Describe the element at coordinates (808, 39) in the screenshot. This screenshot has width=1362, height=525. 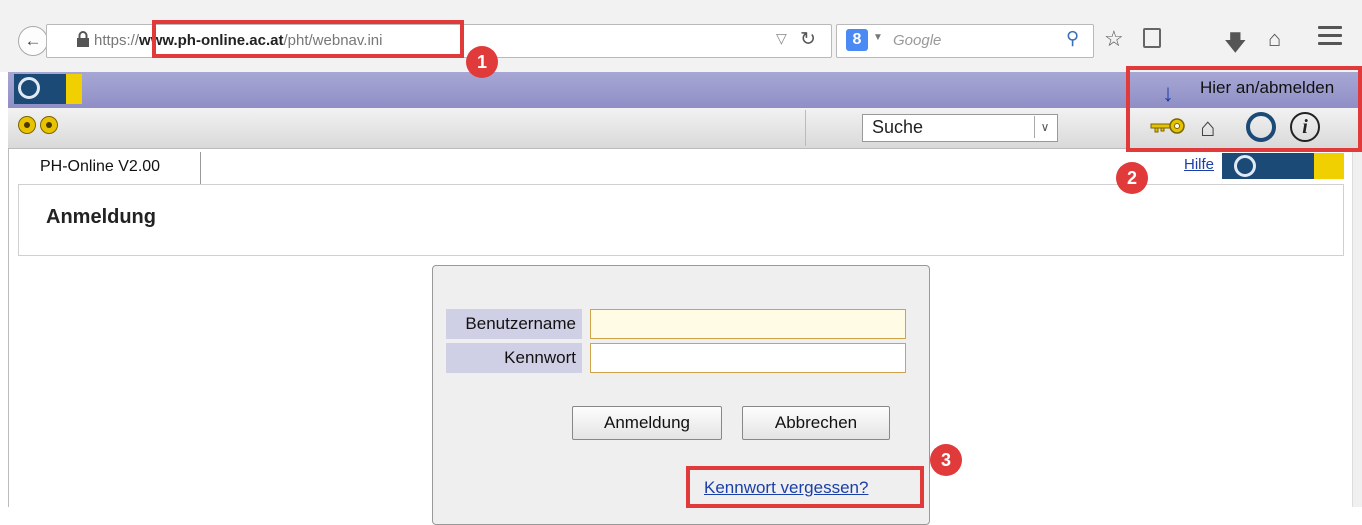
I see `reload-icon: ↻` at that location.